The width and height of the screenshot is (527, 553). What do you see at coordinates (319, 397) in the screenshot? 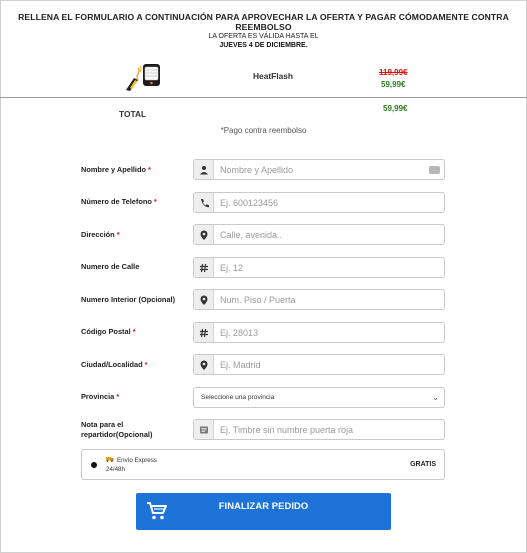
I see `province-select: Seleccione una provincia ⌄` at bounding box center [319, 397].